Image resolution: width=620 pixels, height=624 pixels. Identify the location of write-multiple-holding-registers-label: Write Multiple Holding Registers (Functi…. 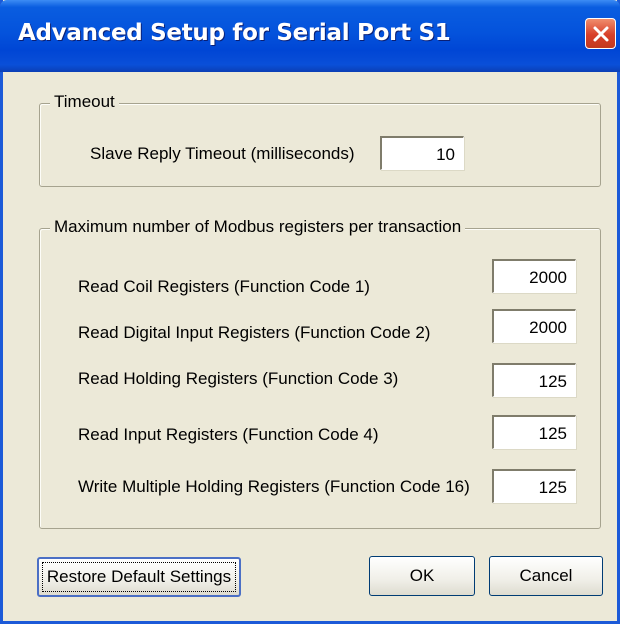
(274, 486).